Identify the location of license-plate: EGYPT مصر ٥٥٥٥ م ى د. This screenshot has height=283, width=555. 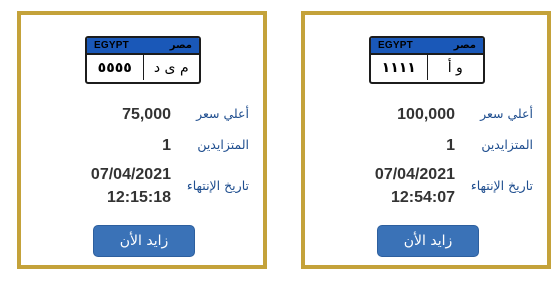
(143, 60).